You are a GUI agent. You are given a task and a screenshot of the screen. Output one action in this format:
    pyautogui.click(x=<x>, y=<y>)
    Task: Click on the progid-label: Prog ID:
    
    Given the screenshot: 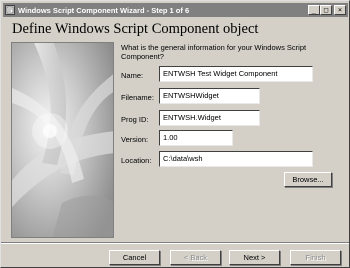 What is the action you would take?
    pyautogui.click(x=135, y=119)
    